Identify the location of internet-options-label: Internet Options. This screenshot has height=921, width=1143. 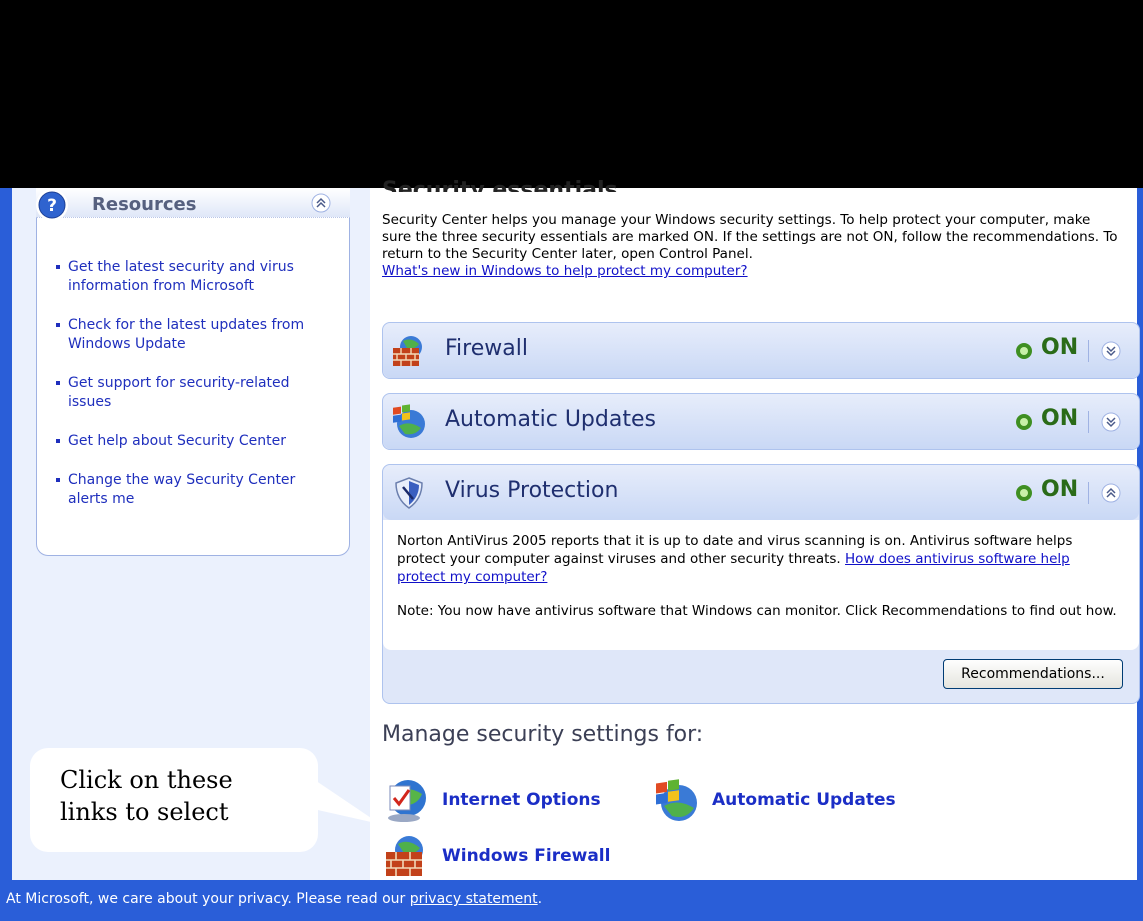
(521, 800).